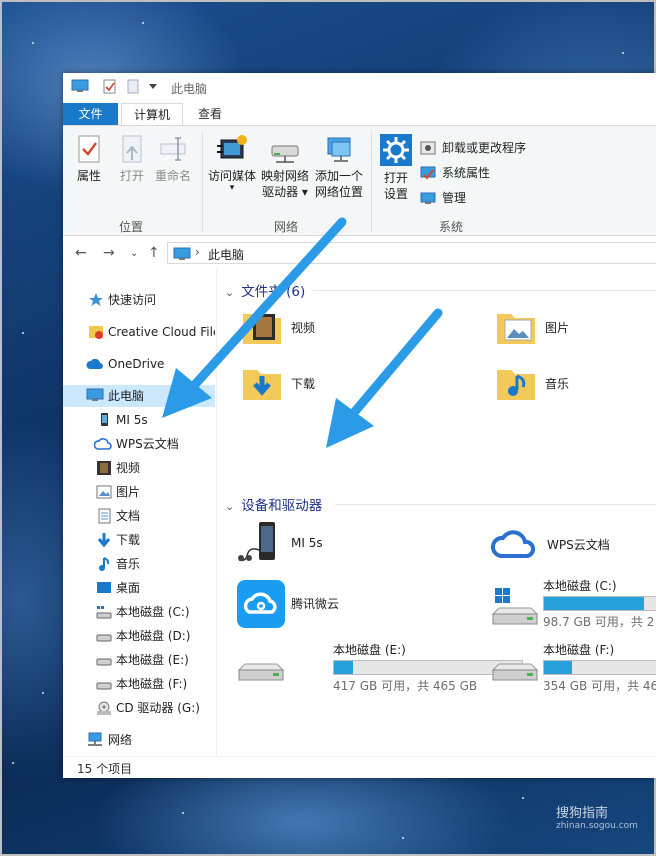 This screenshot has width=656, height=856. I want to click on drive-free-space: 98.7 GB 可用，共 2, so click(599, 622).